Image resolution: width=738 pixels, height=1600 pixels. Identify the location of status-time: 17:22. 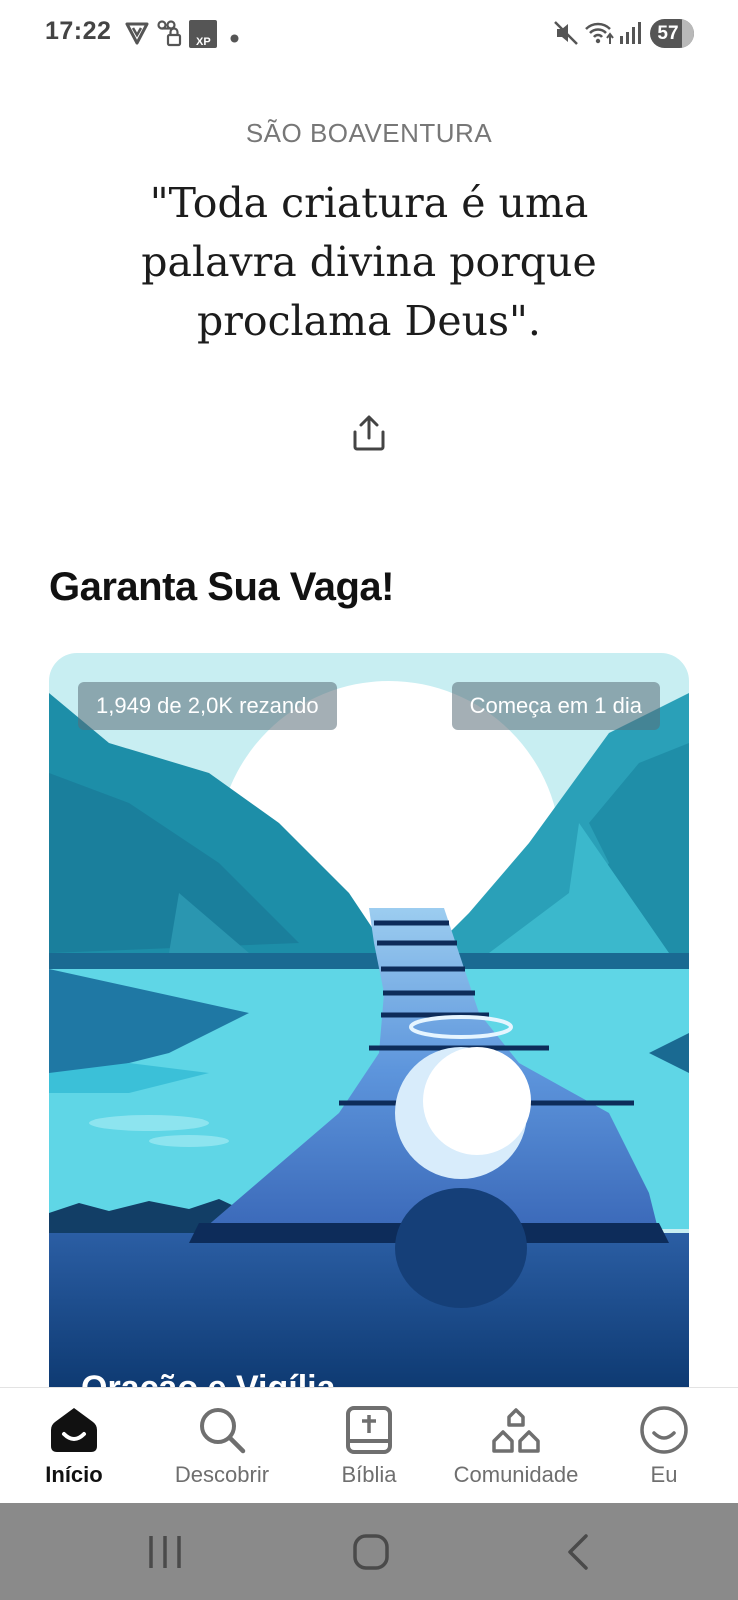
(78, 31).